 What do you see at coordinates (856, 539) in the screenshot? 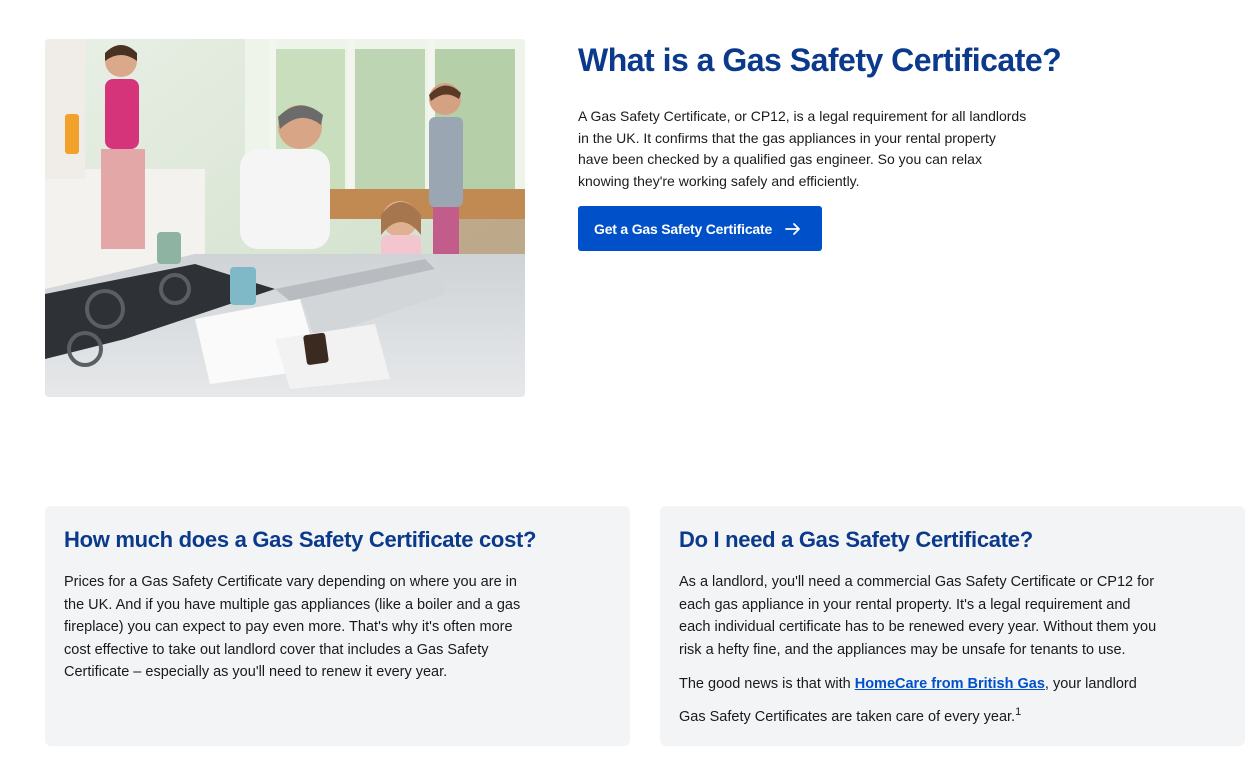
I see `need-card-title: Do I need a Gas Safety Certificate?` at bounding box center [856, 539].